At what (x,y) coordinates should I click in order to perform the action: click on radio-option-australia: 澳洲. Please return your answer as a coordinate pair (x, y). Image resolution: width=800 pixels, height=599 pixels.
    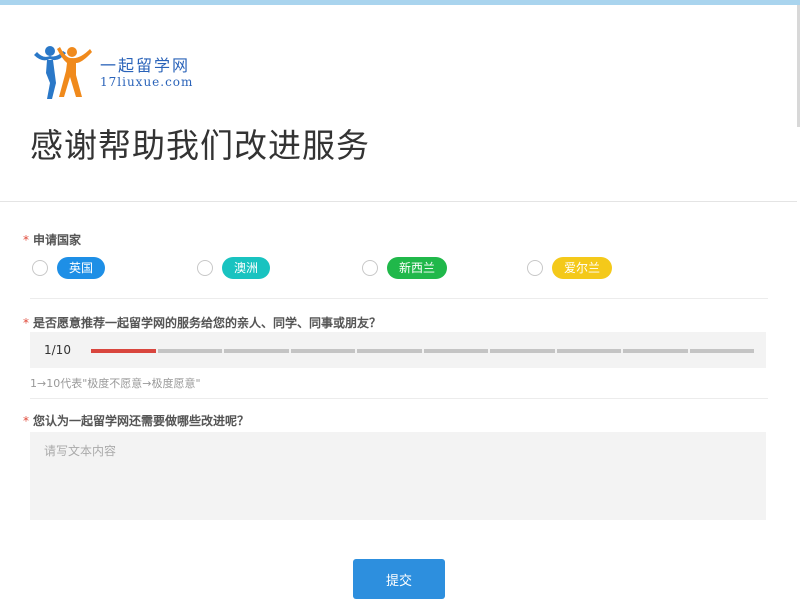
    Looking at the image, I should click on (234, 268).